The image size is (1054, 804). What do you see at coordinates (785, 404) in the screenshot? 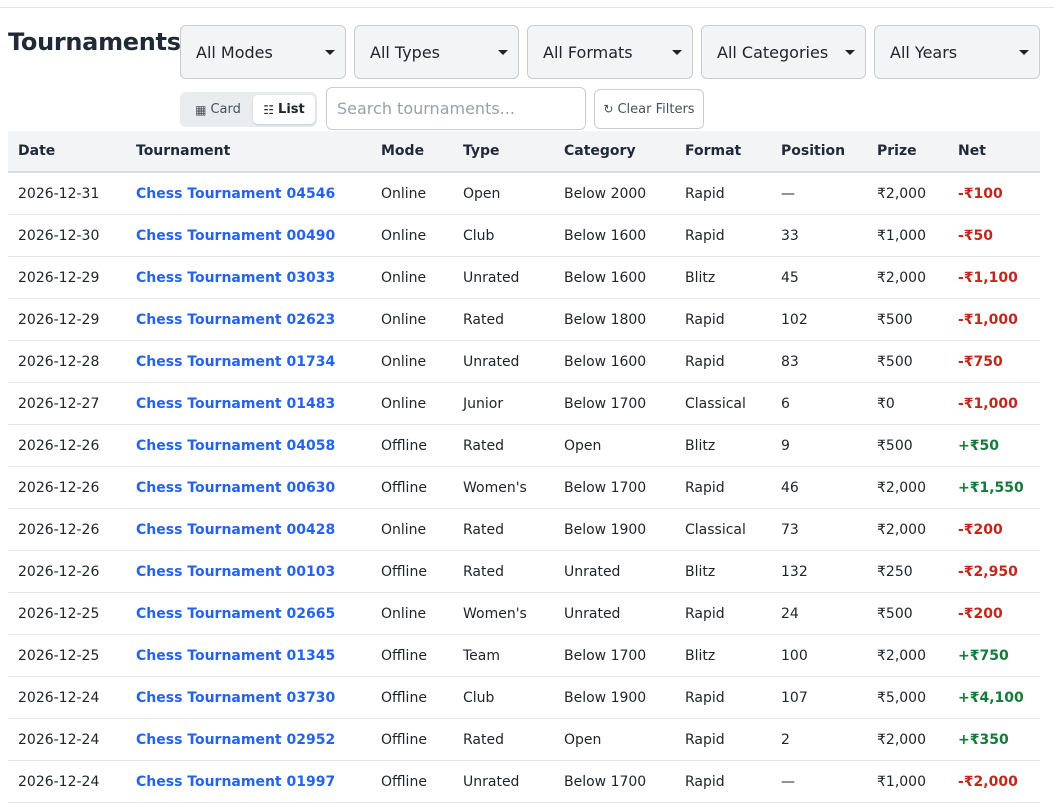
I see `cell-position: 6` at bounding box center [785, 404].